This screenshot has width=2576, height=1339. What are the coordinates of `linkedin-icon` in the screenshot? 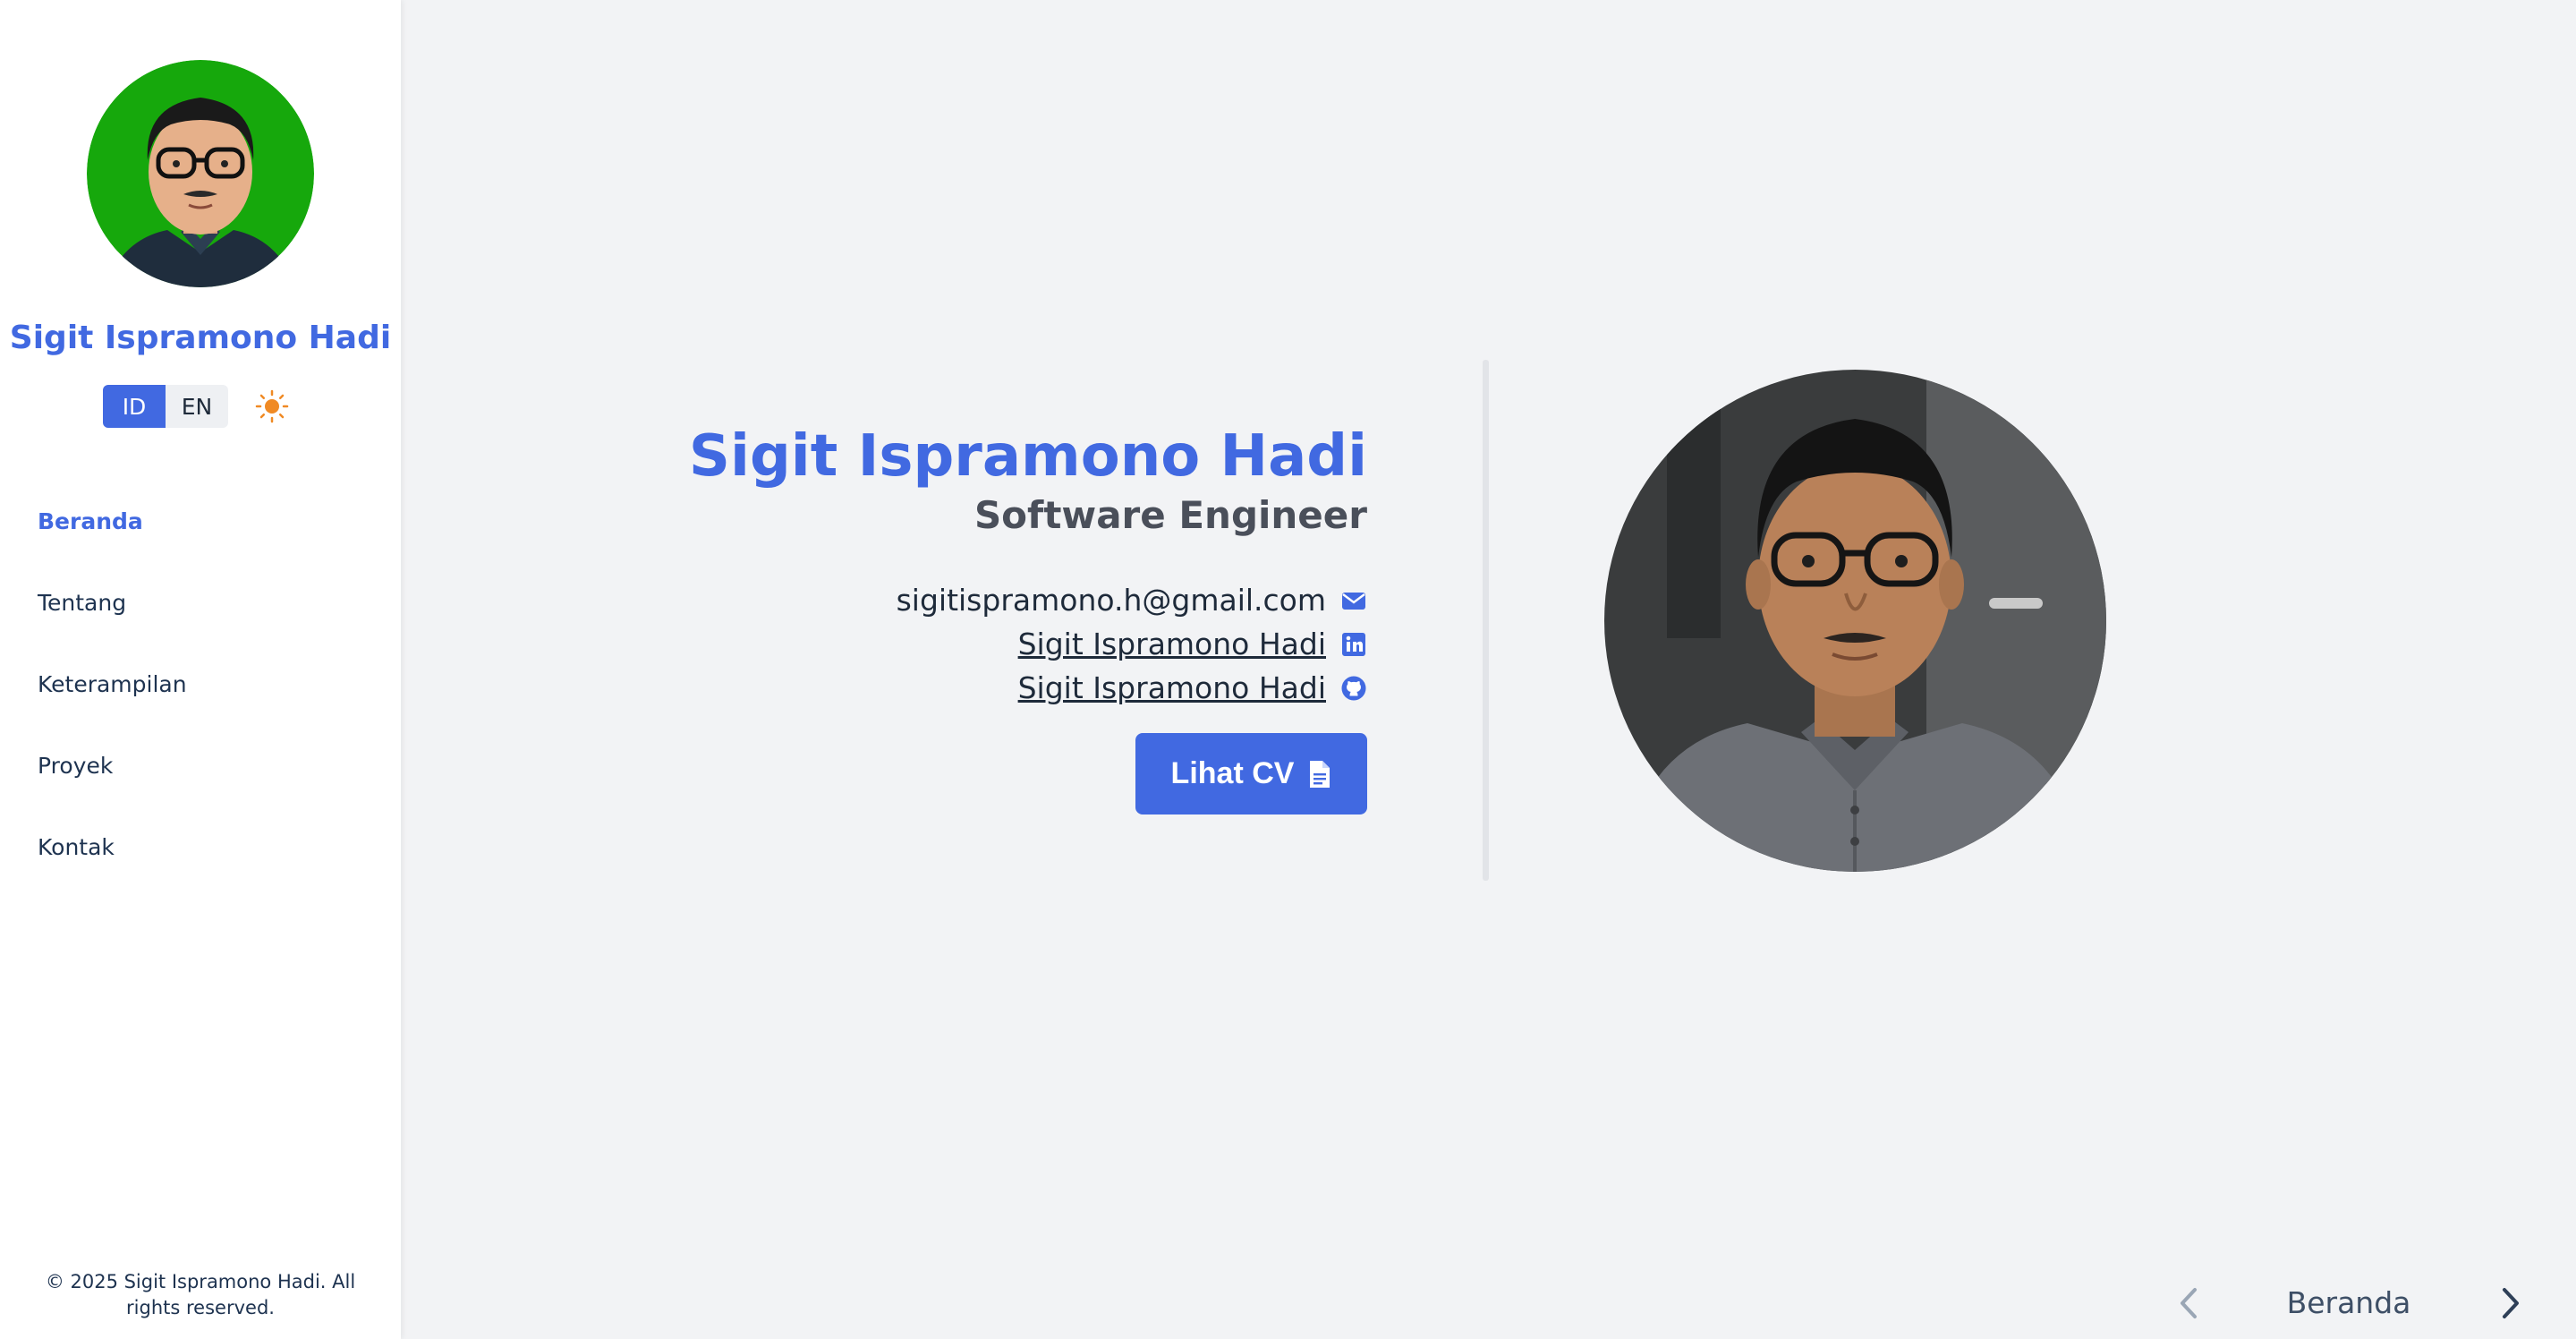 It's located at (1353, 644).